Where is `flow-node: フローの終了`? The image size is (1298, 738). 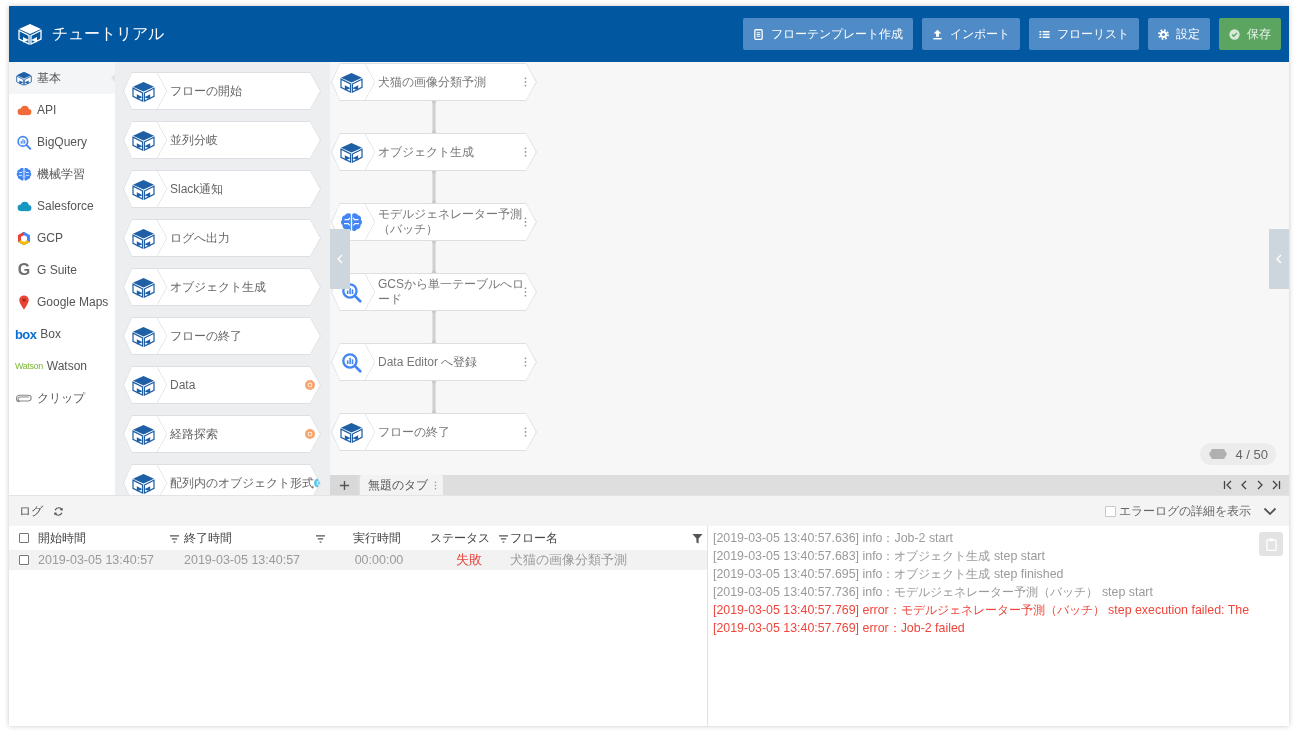 flow-node: フローの終了 is located at coordinates (434, 432).